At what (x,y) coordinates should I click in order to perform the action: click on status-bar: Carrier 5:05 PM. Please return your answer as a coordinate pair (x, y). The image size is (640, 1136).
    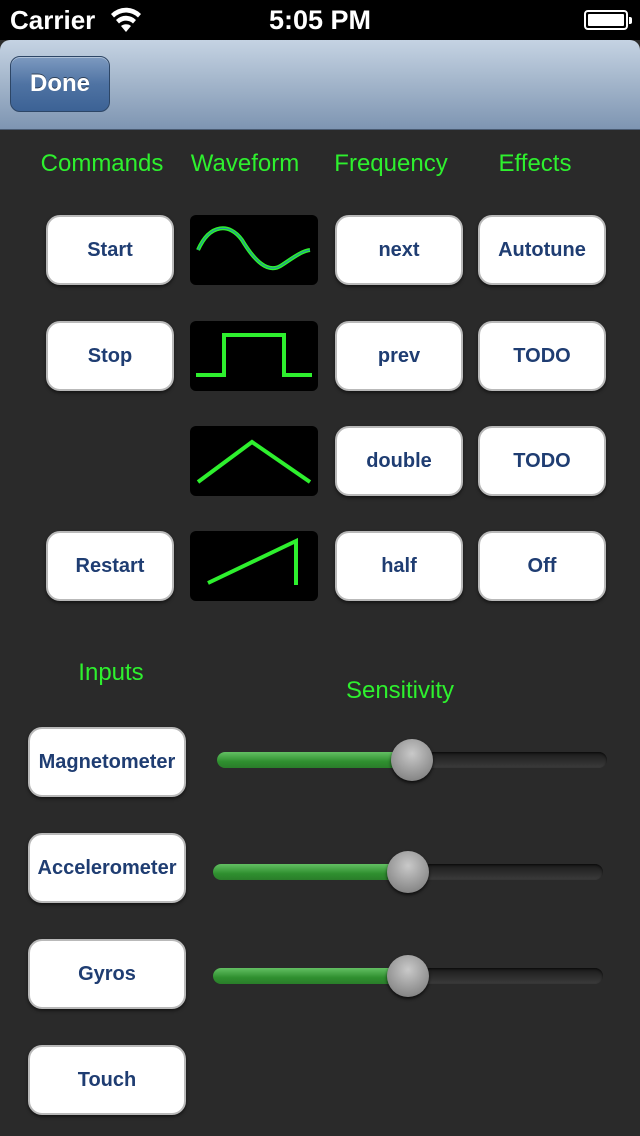
    Looking at the image, I should click on (320, 20).